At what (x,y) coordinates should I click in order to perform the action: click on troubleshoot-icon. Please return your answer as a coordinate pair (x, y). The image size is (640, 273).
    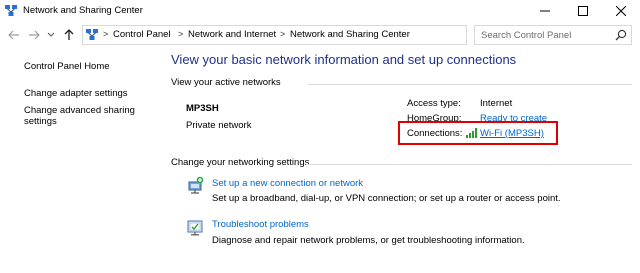
    Looking at the image, I should click on (195, 228).